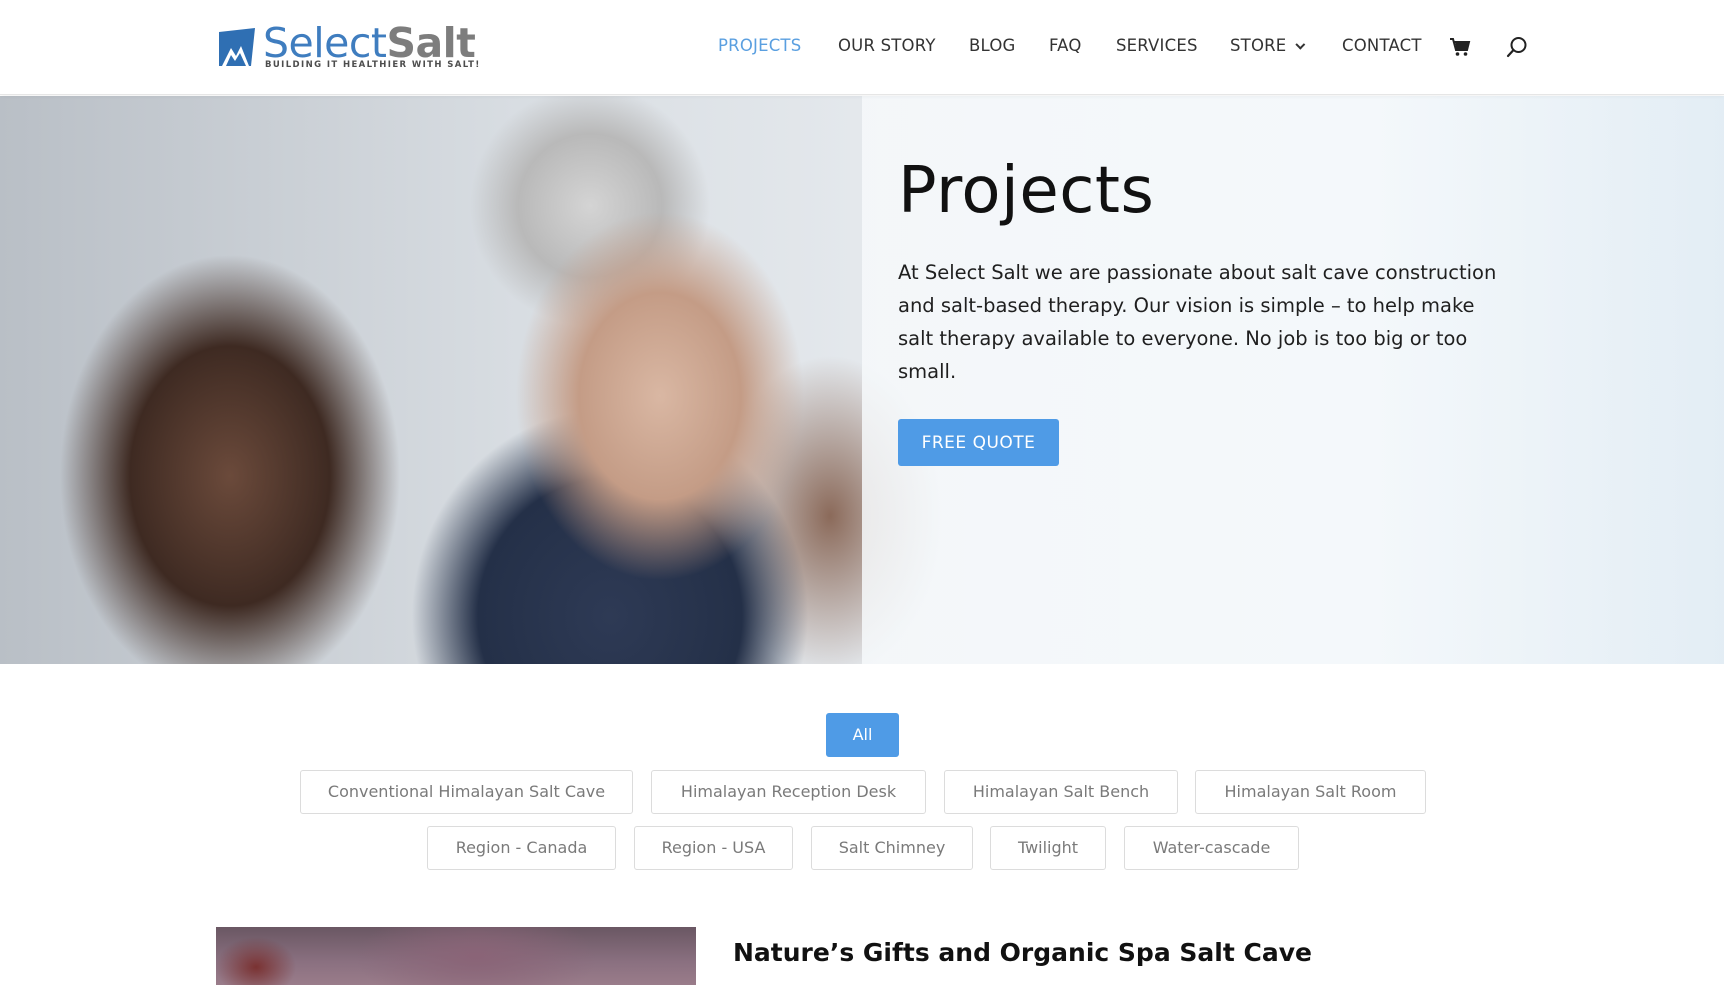 The image size is (1724, 985). I want to click on chevron-down-icon, so click(1300, 44).